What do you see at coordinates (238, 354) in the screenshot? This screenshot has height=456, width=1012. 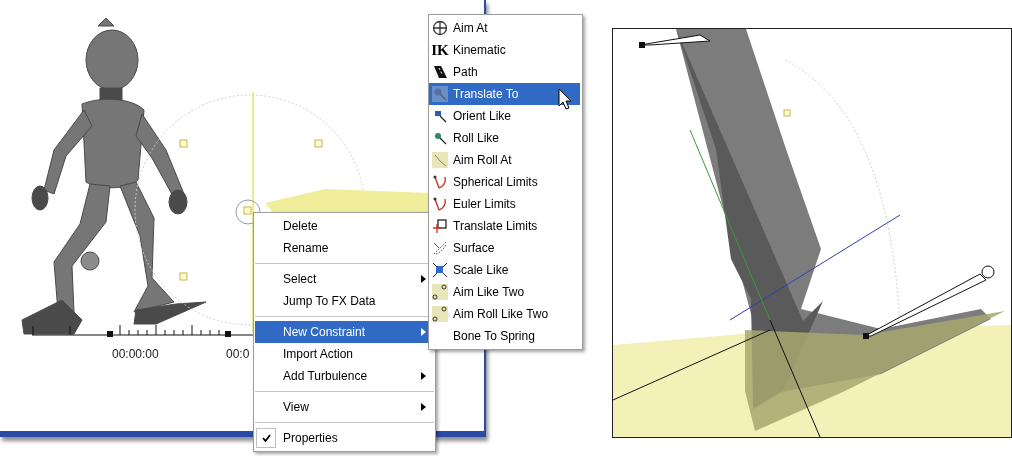 I see `timeline-time-label: 00:0` at bounding box center [238, 354].